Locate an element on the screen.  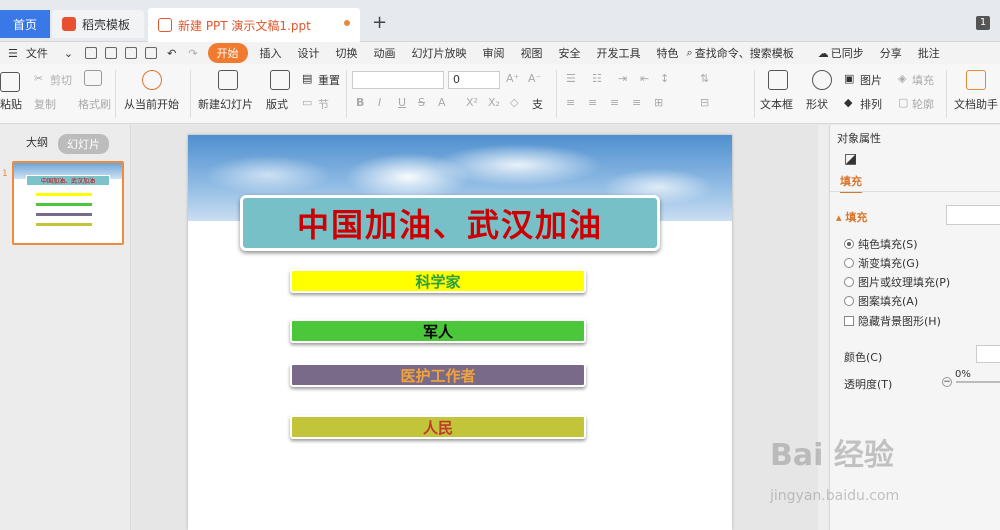
bold-icon: B is located at coordinates (360, 102).